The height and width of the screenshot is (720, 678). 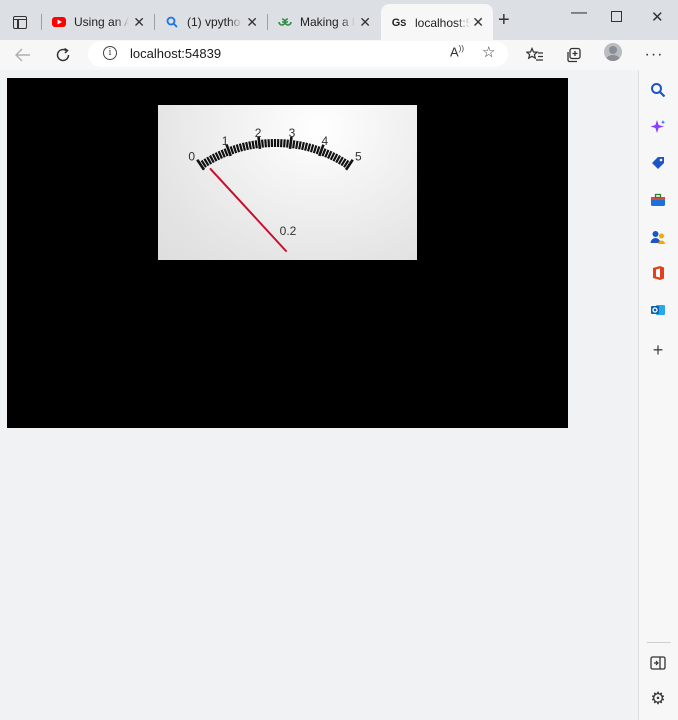 What do you see at coordinates (191, 156) in the screenshot?
I see `meter-tick-label: 0` at bounding box center [191, 156].